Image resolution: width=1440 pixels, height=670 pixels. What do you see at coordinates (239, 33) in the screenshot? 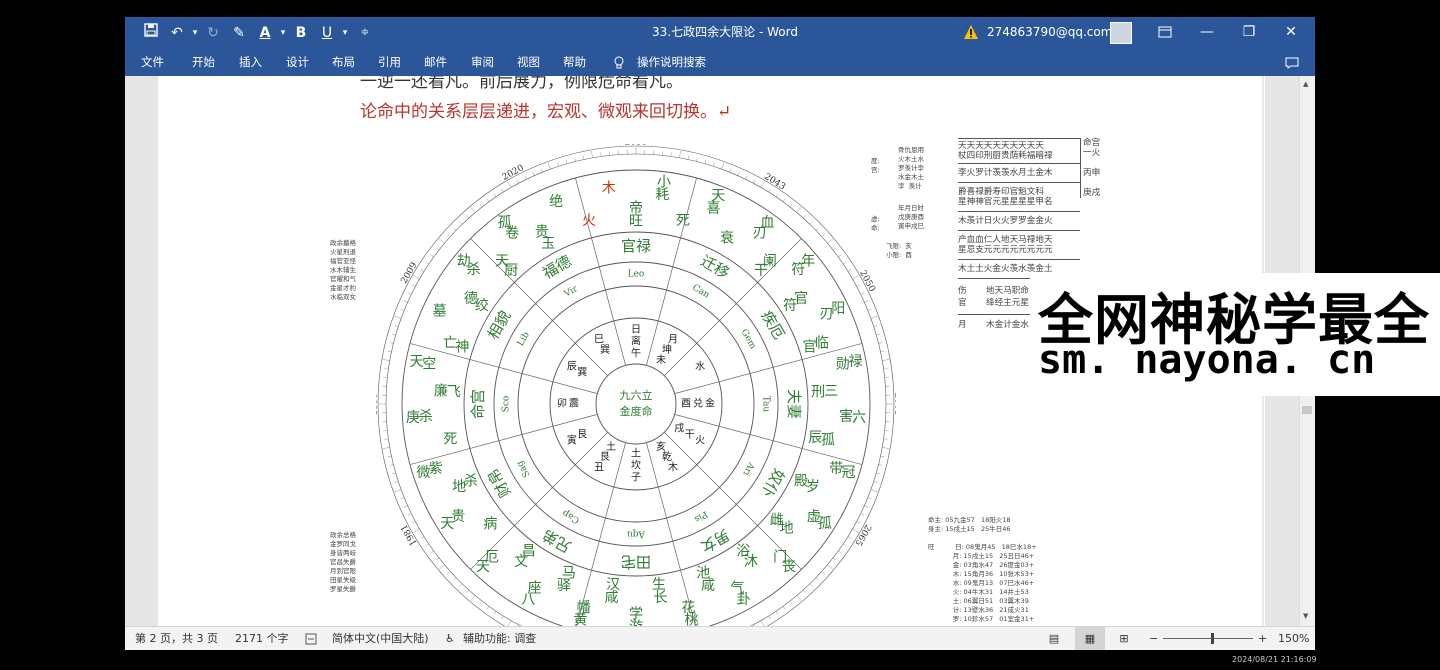
I see `format-painter-icon: ✎` at bounding box center [239, 33].